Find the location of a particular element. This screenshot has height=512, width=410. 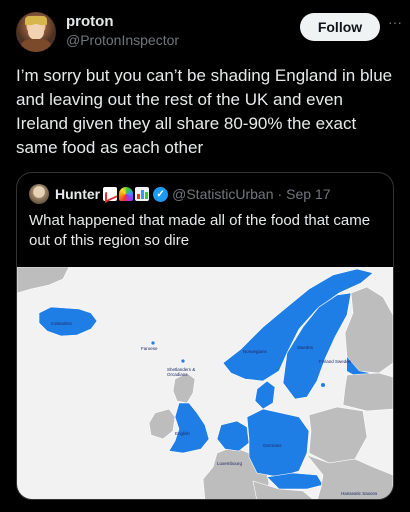

quoted-handle: @StatisticUrban is located at coordinates (223, 194).